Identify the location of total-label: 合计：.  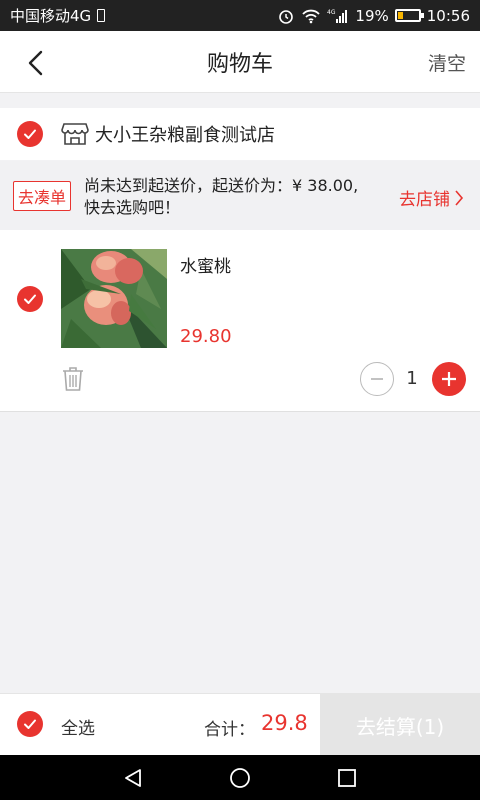
(229, 730).